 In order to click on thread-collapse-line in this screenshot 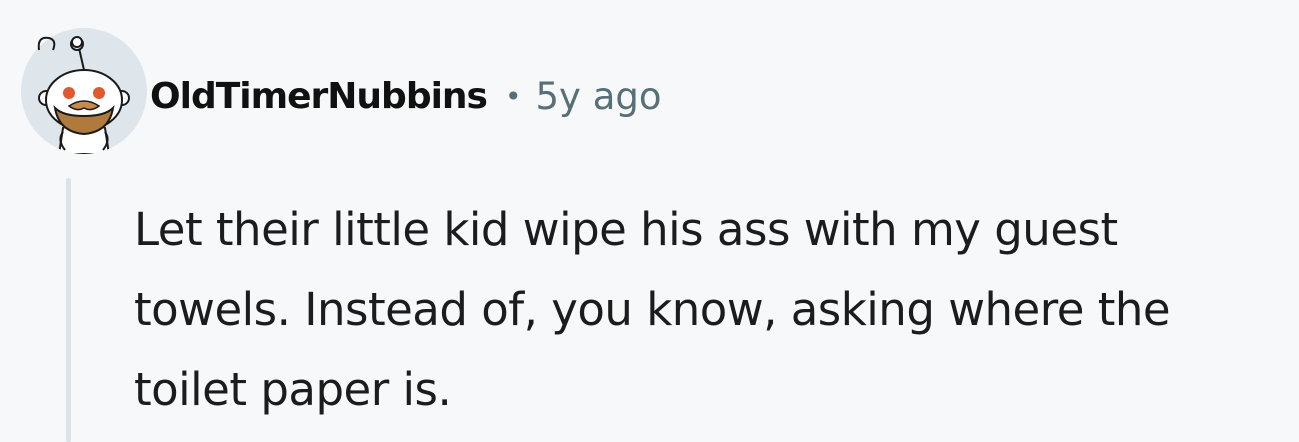, I will do `click(68, 310)`.